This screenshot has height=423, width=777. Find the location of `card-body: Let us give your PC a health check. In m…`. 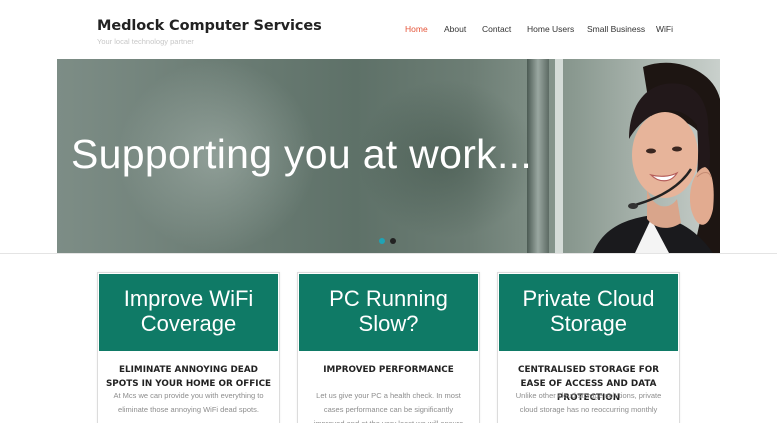

card-body: Let us give your PC a health check. In m… is located at coordinates (389, 407).